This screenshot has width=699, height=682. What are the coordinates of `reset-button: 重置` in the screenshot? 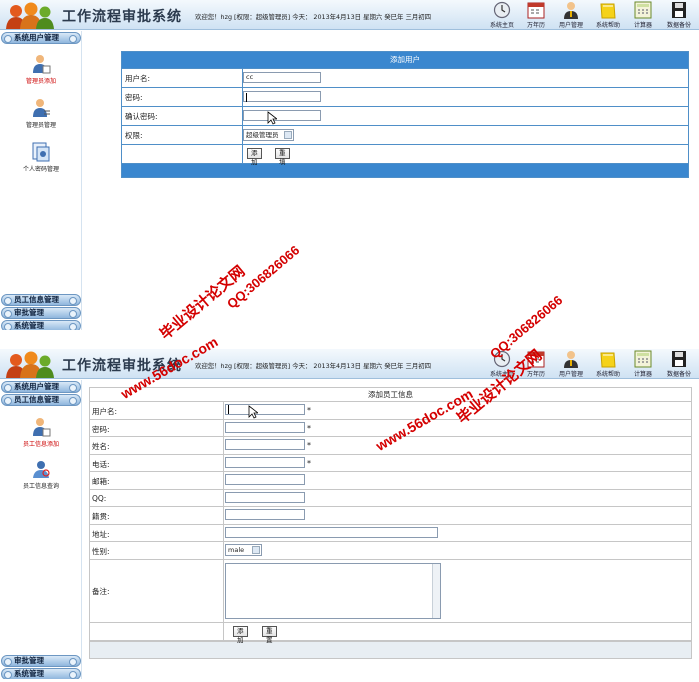 It's located at (269, 634).